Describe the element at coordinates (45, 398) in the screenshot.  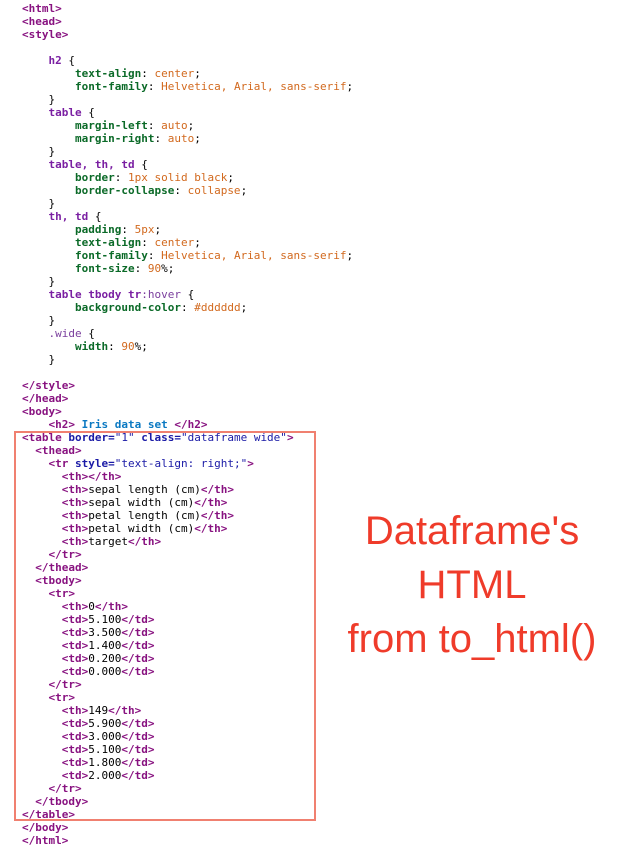
I see `code-token: </head>` at that location.